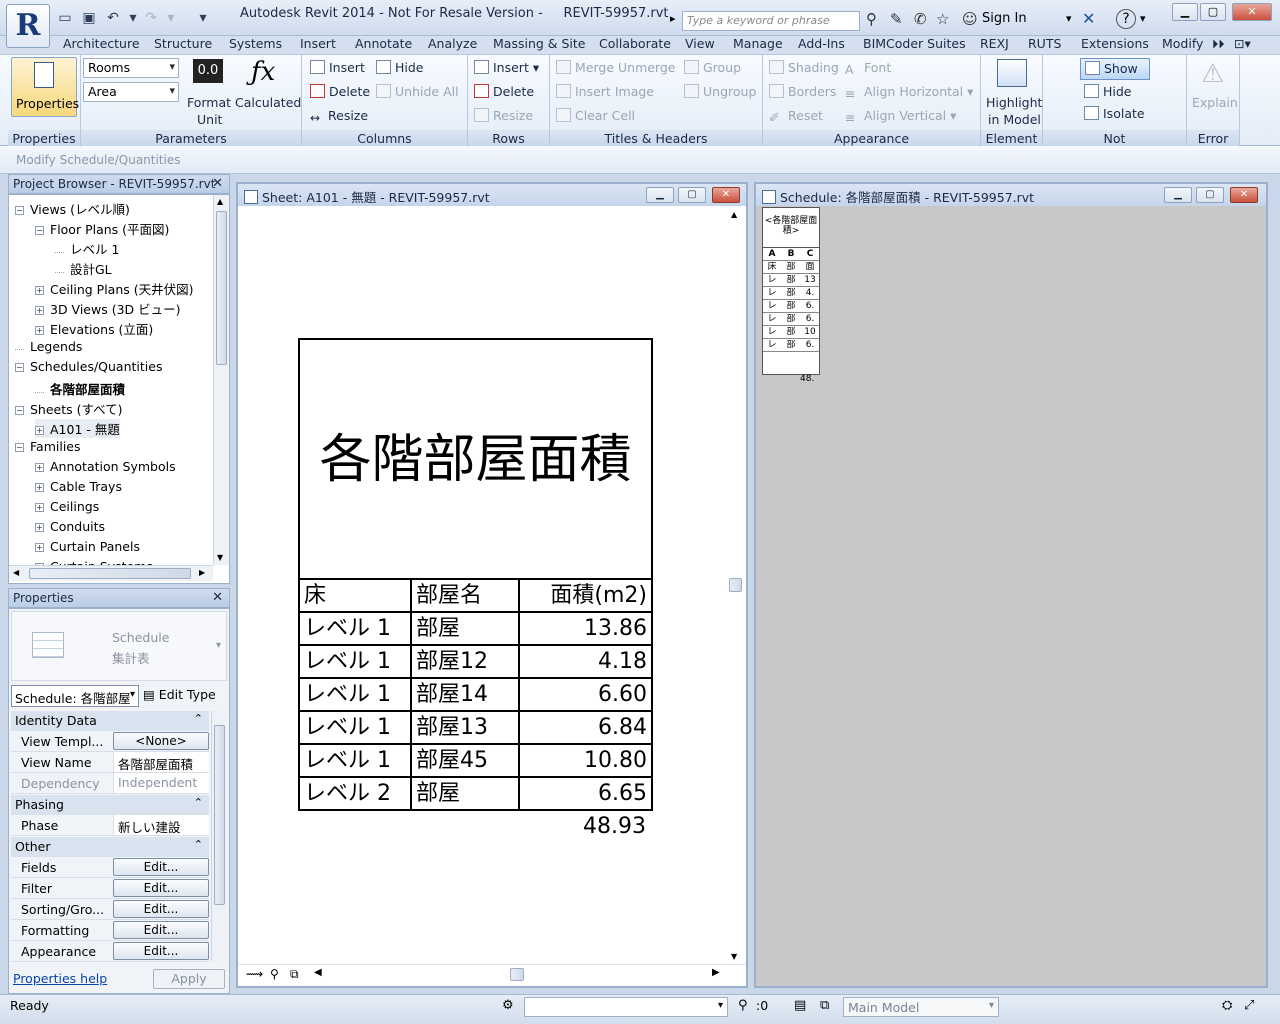 This screenshot has width=1280, height=1024. Describe the element at coordinates (189, 979) in the screenshot. I see `apply-button: Apply` at that location.